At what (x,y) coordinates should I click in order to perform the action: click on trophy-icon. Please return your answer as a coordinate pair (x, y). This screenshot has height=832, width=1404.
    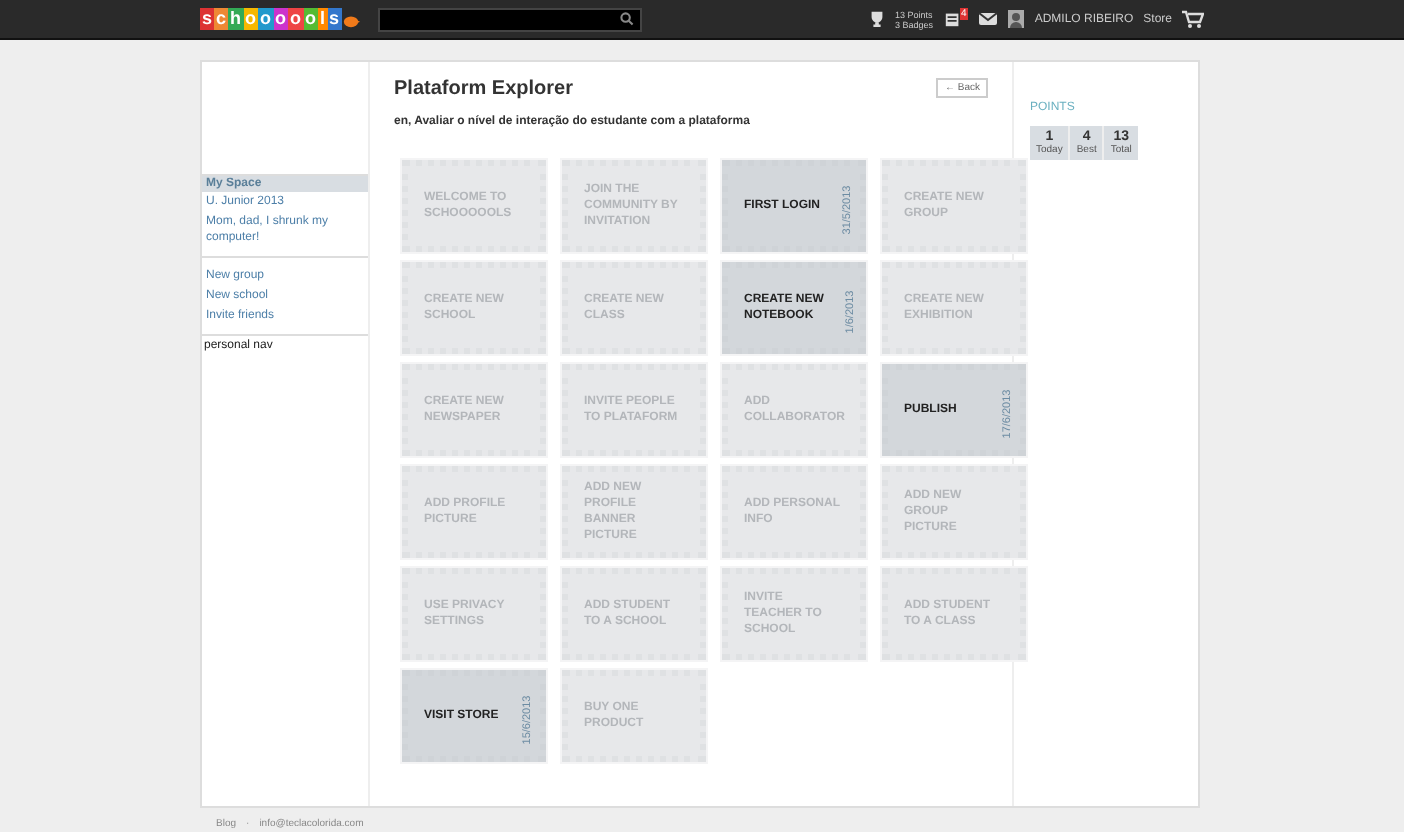
    Looking at the image, I should click on (876, 19).